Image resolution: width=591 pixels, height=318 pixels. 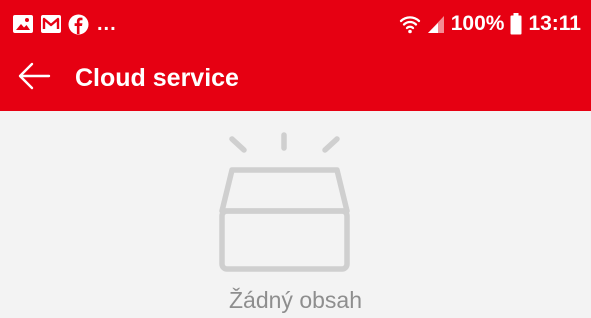 What do you see at coordinates (23, 24) in the screenshot?
I see `gallery-icon` at bounding box center [23, 24].